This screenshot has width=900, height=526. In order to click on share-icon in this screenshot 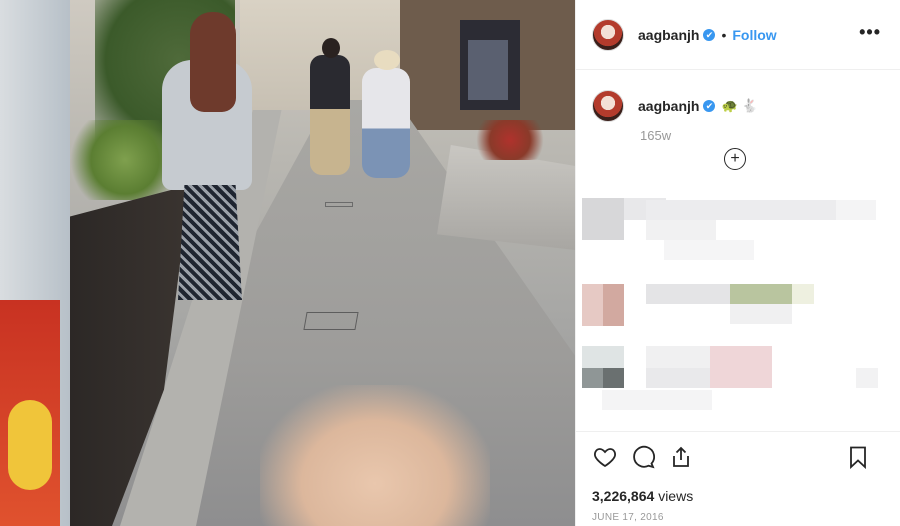, I will do `click(681, 457)`.